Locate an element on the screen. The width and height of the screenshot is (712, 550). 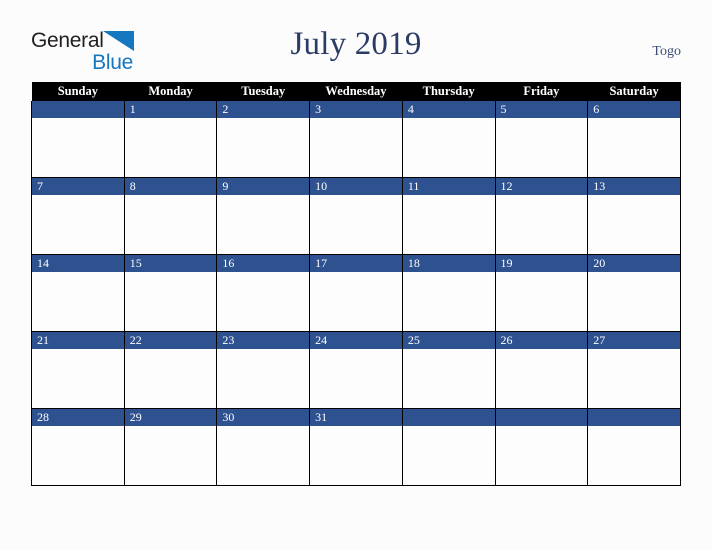
day-cell: 12 is located at coordinates (541, 216).